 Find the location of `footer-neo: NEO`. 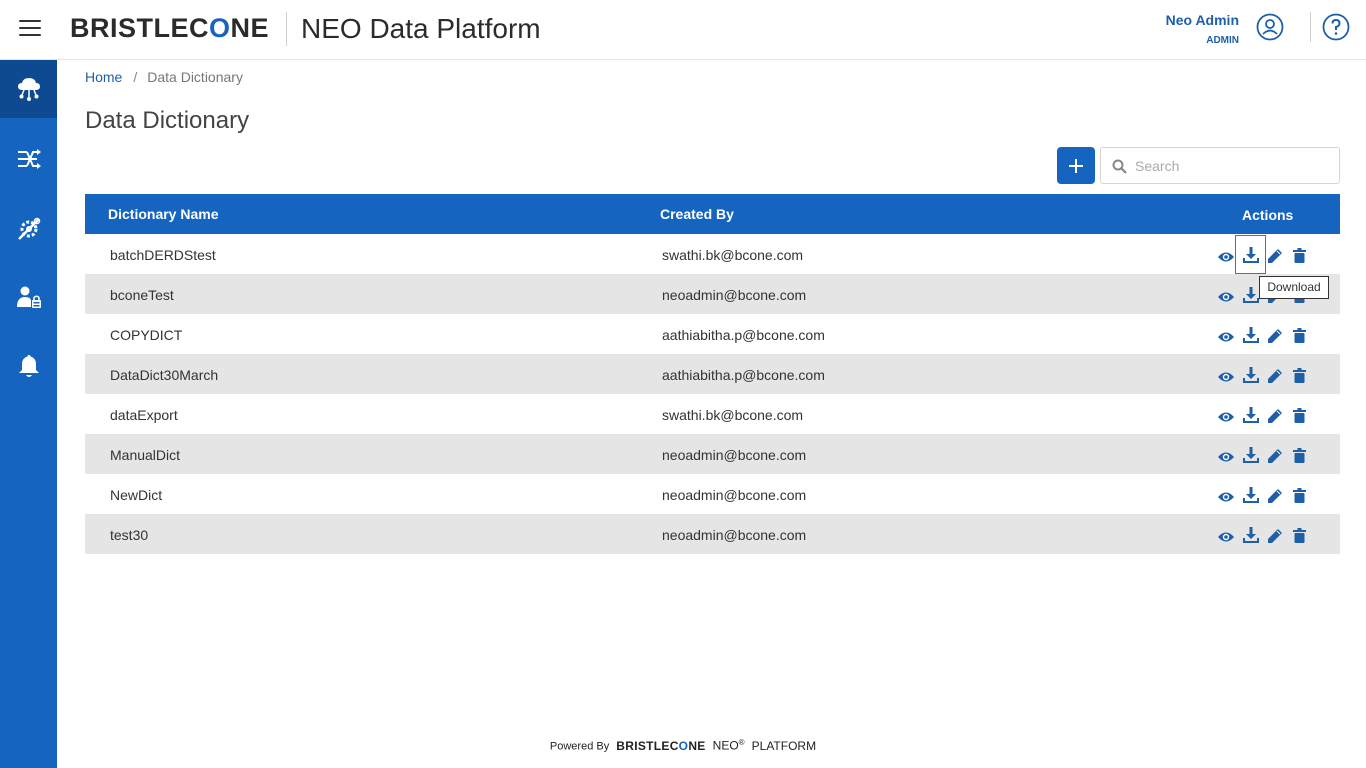

footer-neo: NEO is located at coordinates (725, 745).